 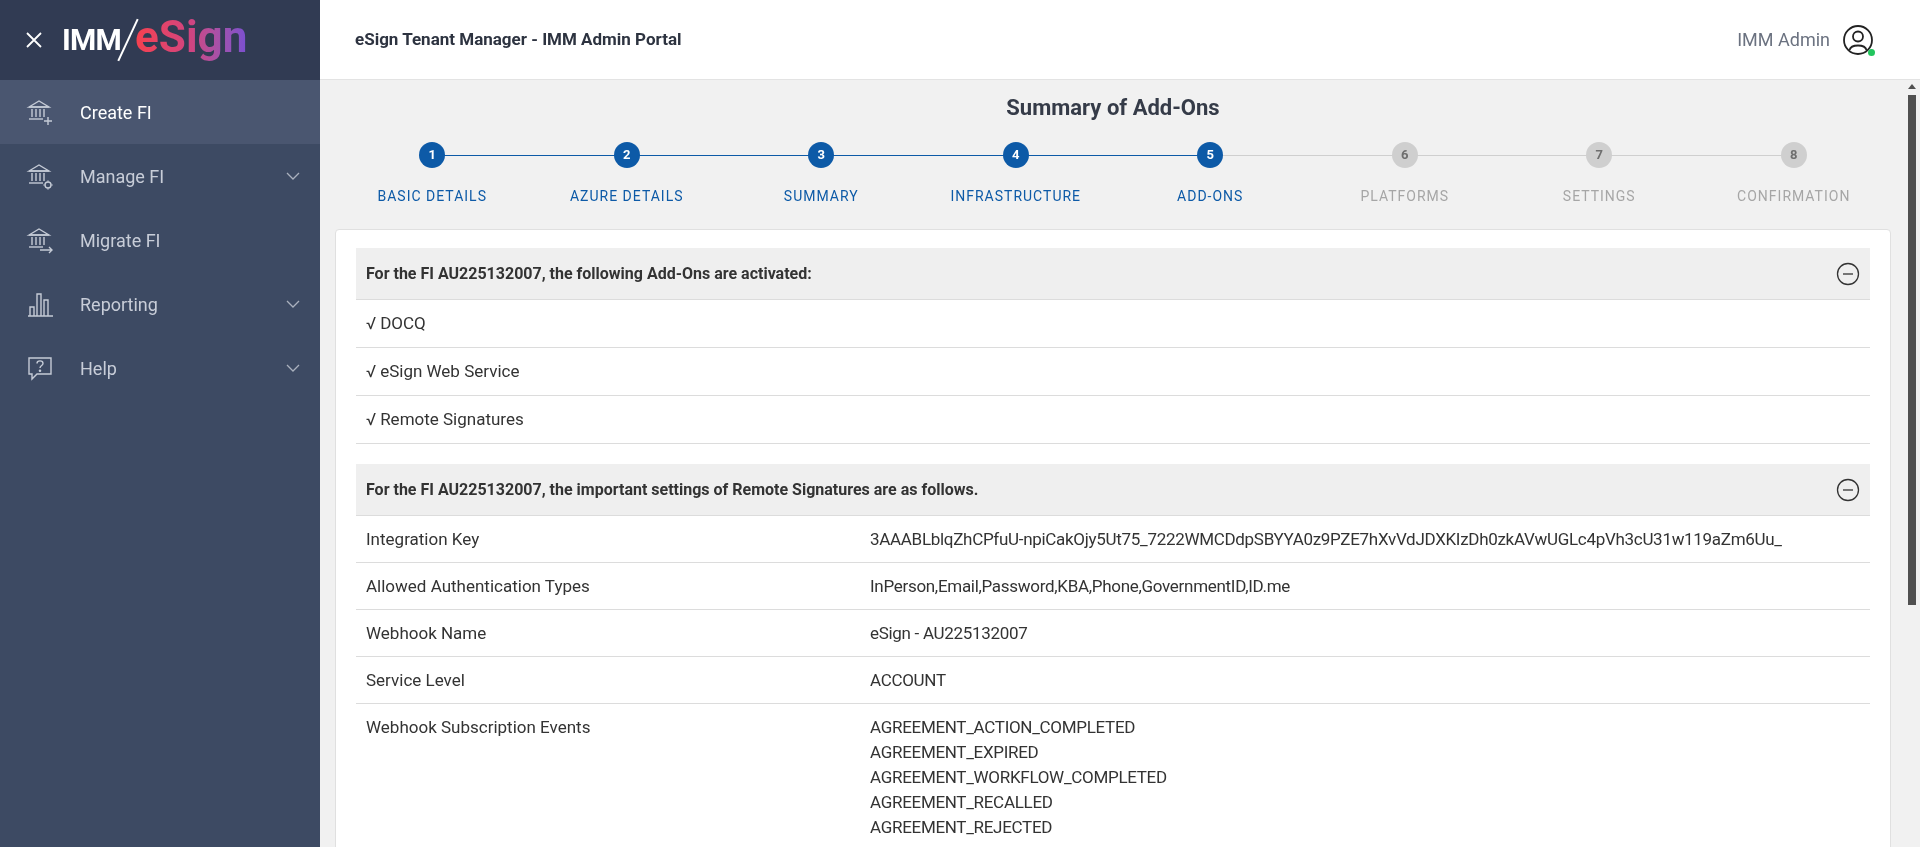 What do you see at coordinates (626, 196) in the screenshot?
I see `step-label: AZURE DETAILS` at bounding box center [626, 196].